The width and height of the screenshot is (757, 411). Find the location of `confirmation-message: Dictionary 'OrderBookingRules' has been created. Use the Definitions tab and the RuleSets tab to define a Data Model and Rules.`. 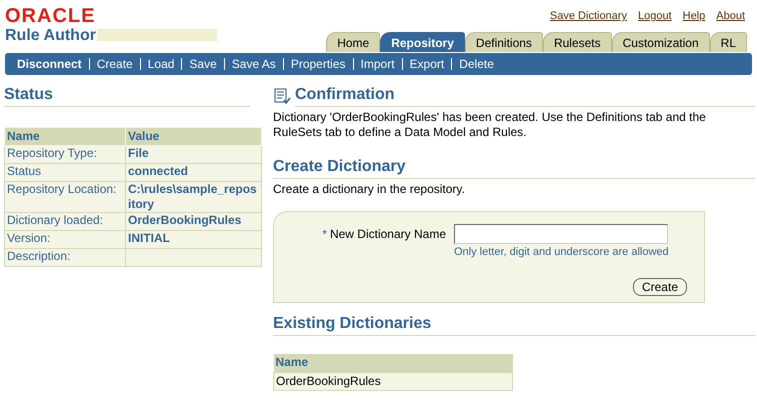

confirmation-message: Dictionary 'OrderBookingRules' has been created. Use the Definitions tab and the RuleSets tab to define a Data Model and Rules. is located at coordinates (490, 125).